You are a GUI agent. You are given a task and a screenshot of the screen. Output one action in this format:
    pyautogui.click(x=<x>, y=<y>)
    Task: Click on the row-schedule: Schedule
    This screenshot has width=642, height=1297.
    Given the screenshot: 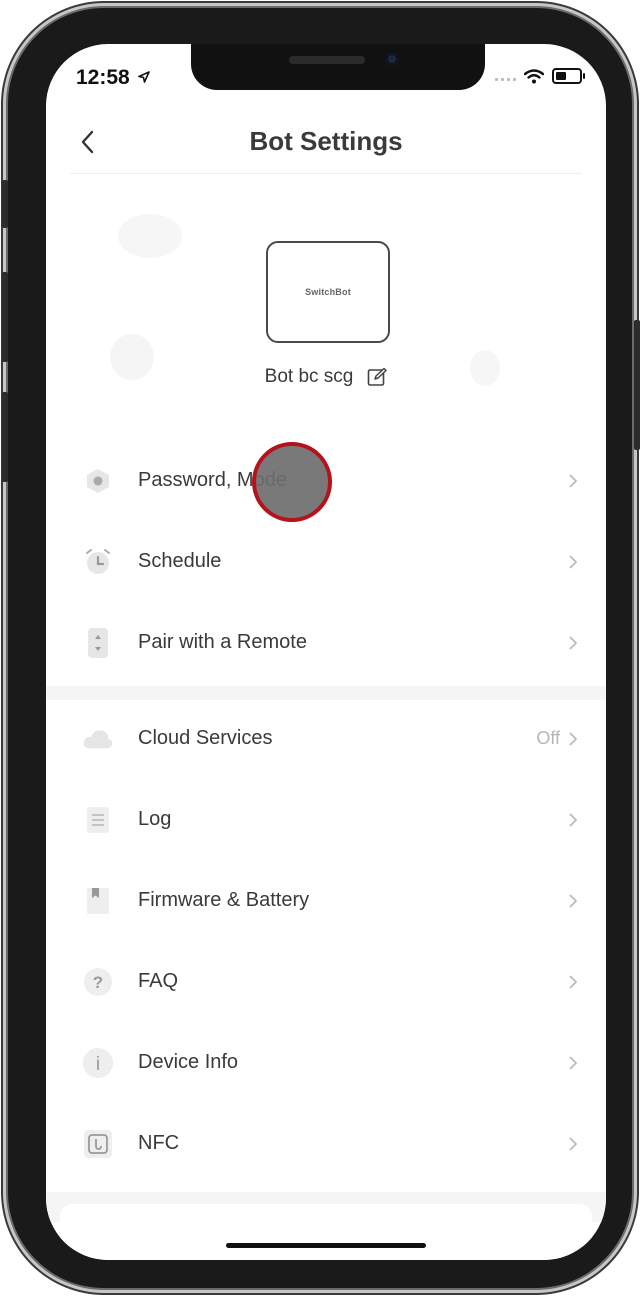 What is the action you would take?
    pyautogui.click(x=326, y=562)
    